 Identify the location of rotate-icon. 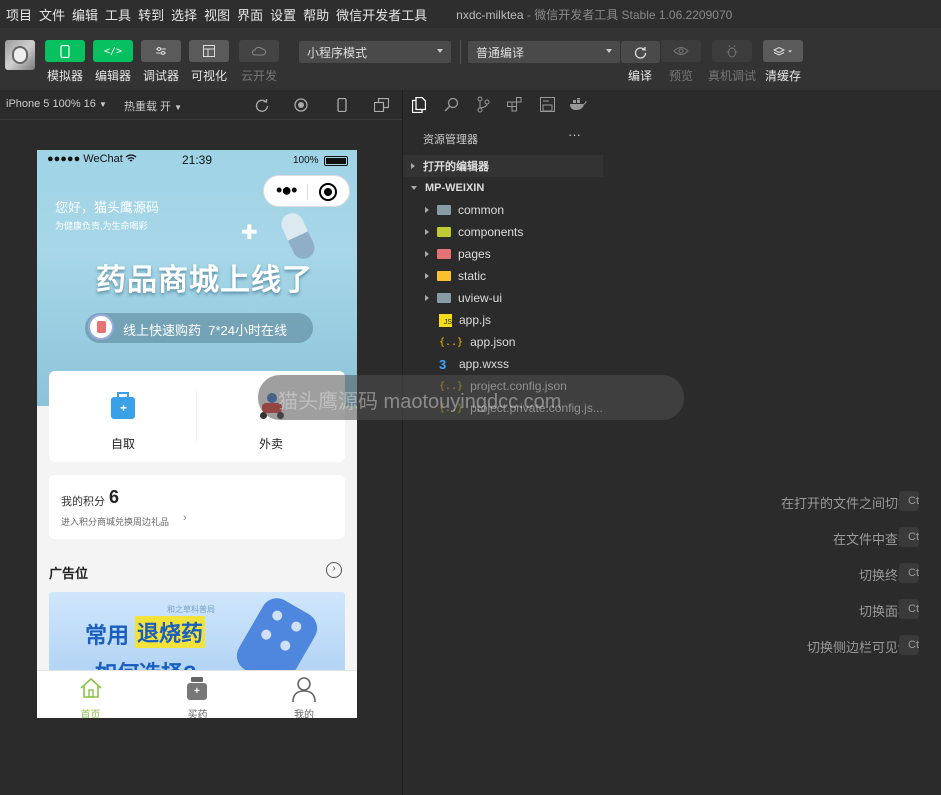
(262, 105).